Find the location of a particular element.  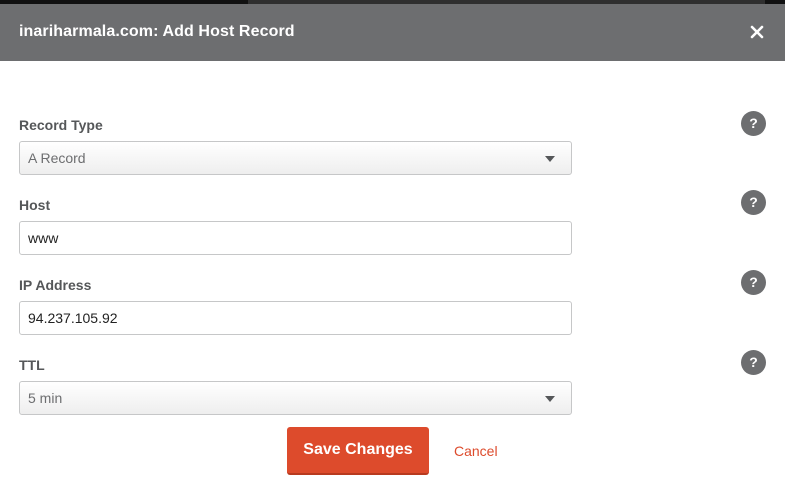

record-type-help-icon: ? is located at coordinates (753, 123).